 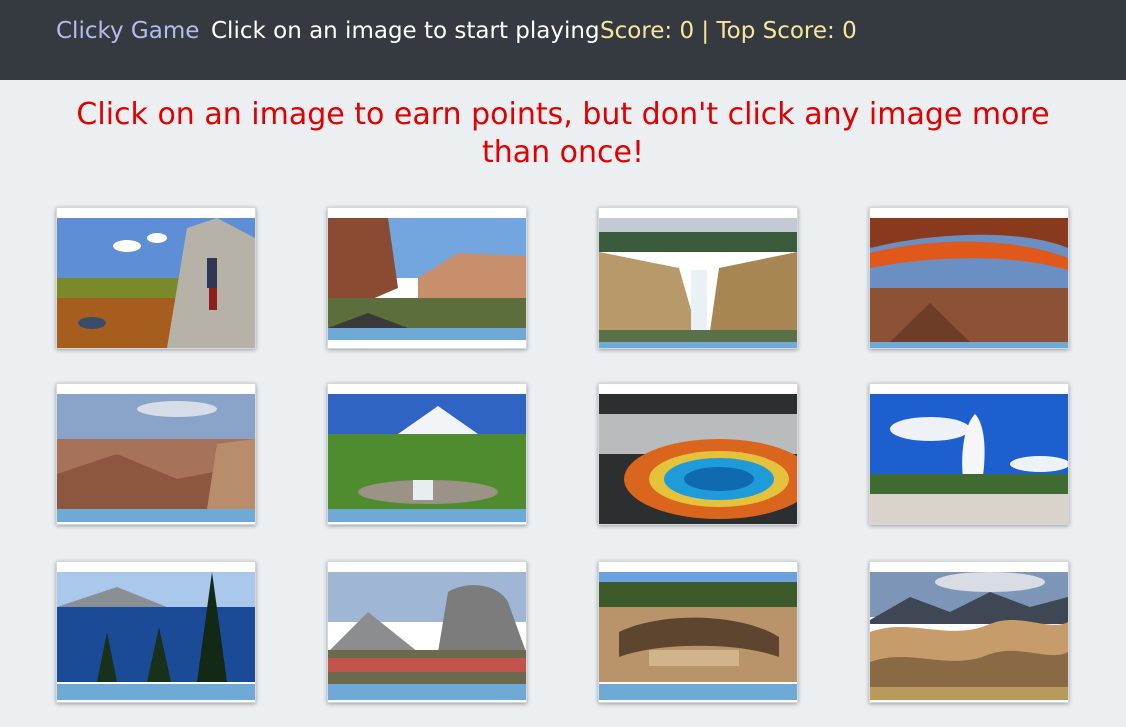 I want to click on hiker-autumn-image, so click(x=156, y=278).